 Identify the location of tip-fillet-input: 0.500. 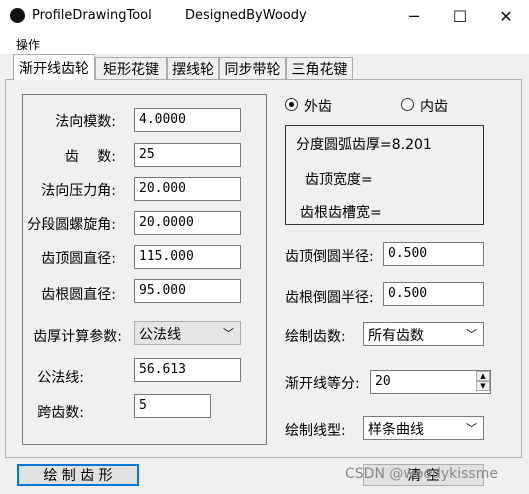
(433, 254).